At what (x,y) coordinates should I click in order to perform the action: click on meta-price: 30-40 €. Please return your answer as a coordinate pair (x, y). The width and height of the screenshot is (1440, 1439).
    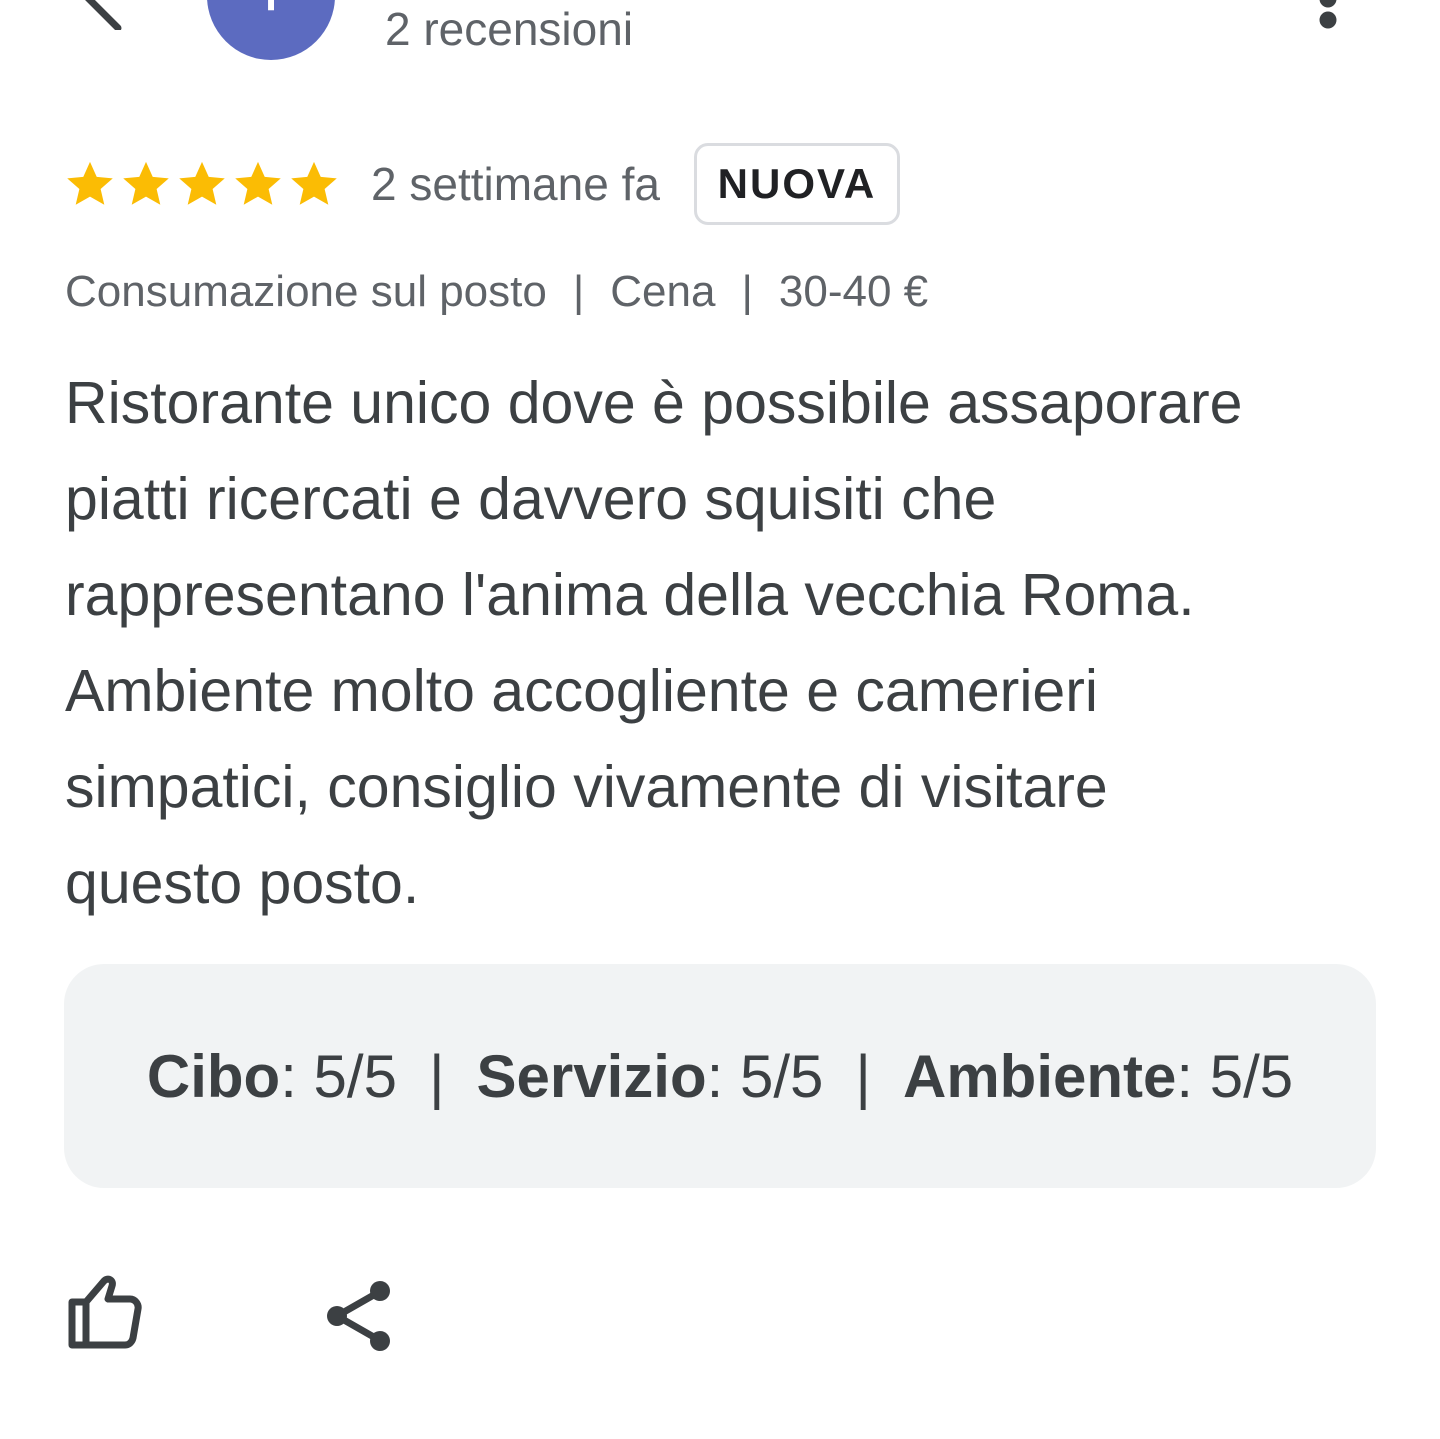
    Looking at the image, I should click on (853, 291).